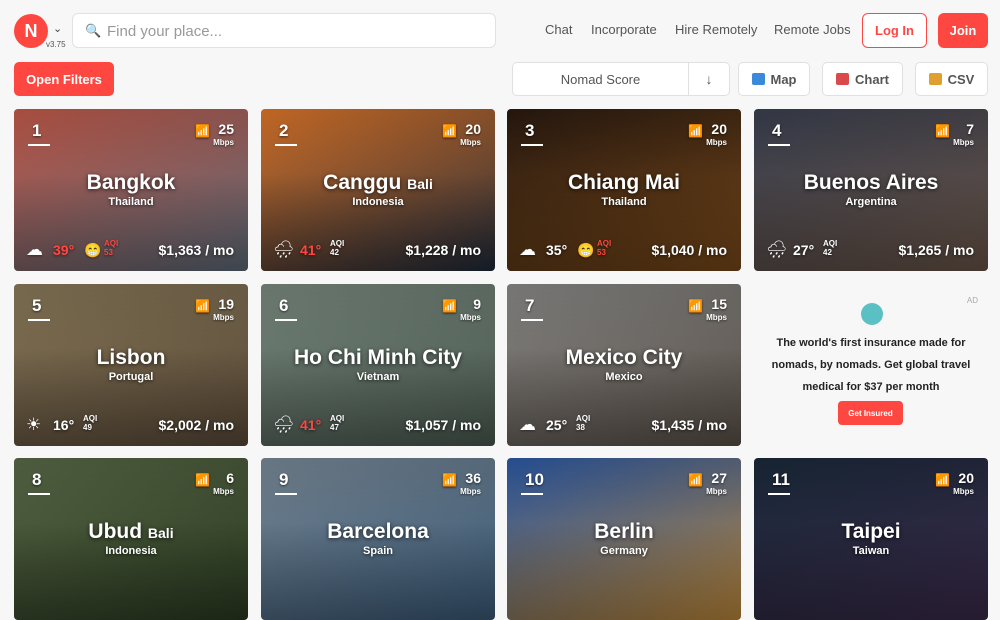 The image size is (1000, 620). What do you see at coordinates (57, 28) in the screenshot?
I see `chevron-down-icon: ⌄` at bounding box center [57, 28].